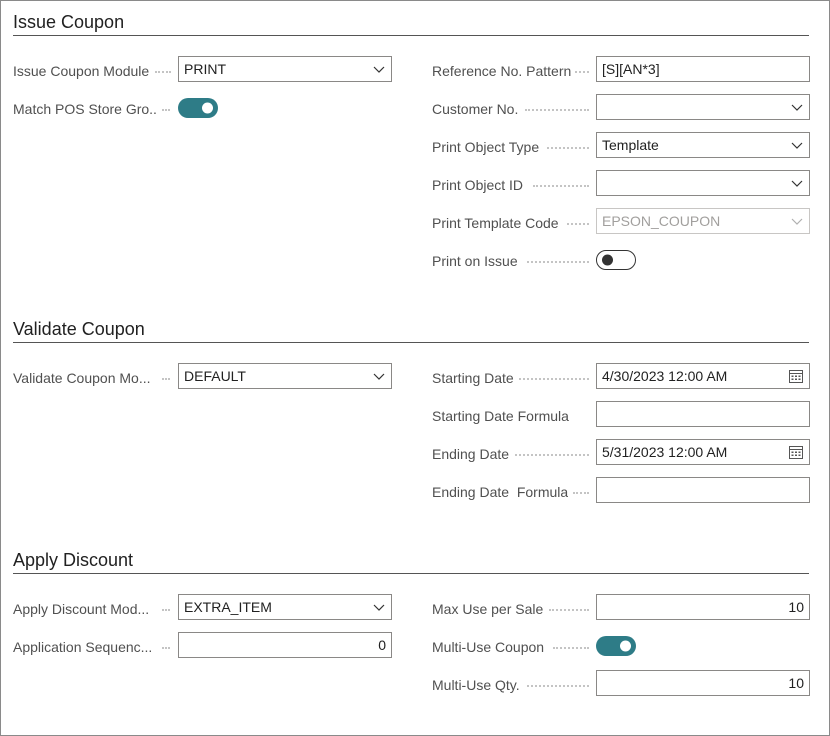 The height and width of the screenshot is (736, 830). I want to click on print-template-code-label: Print Template Code, so click(495, 223).